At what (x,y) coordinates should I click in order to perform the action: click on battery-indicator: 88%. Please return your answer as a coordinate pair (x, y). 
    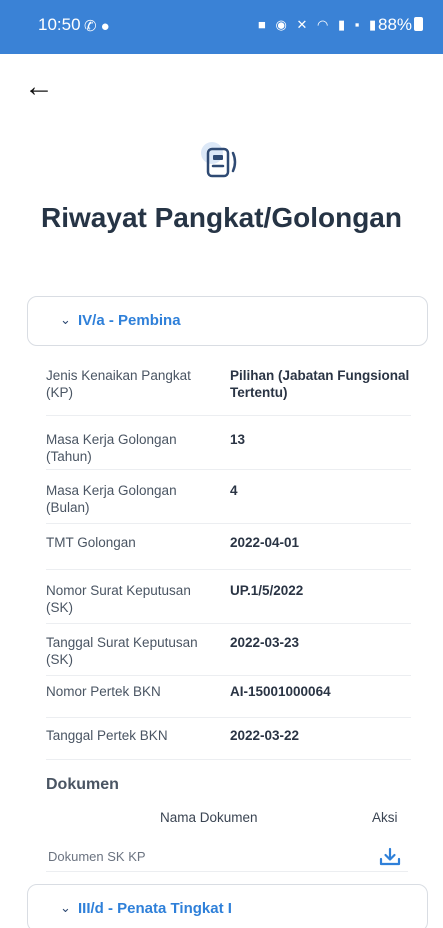
    Looking at the image, I should click on (401, 25).